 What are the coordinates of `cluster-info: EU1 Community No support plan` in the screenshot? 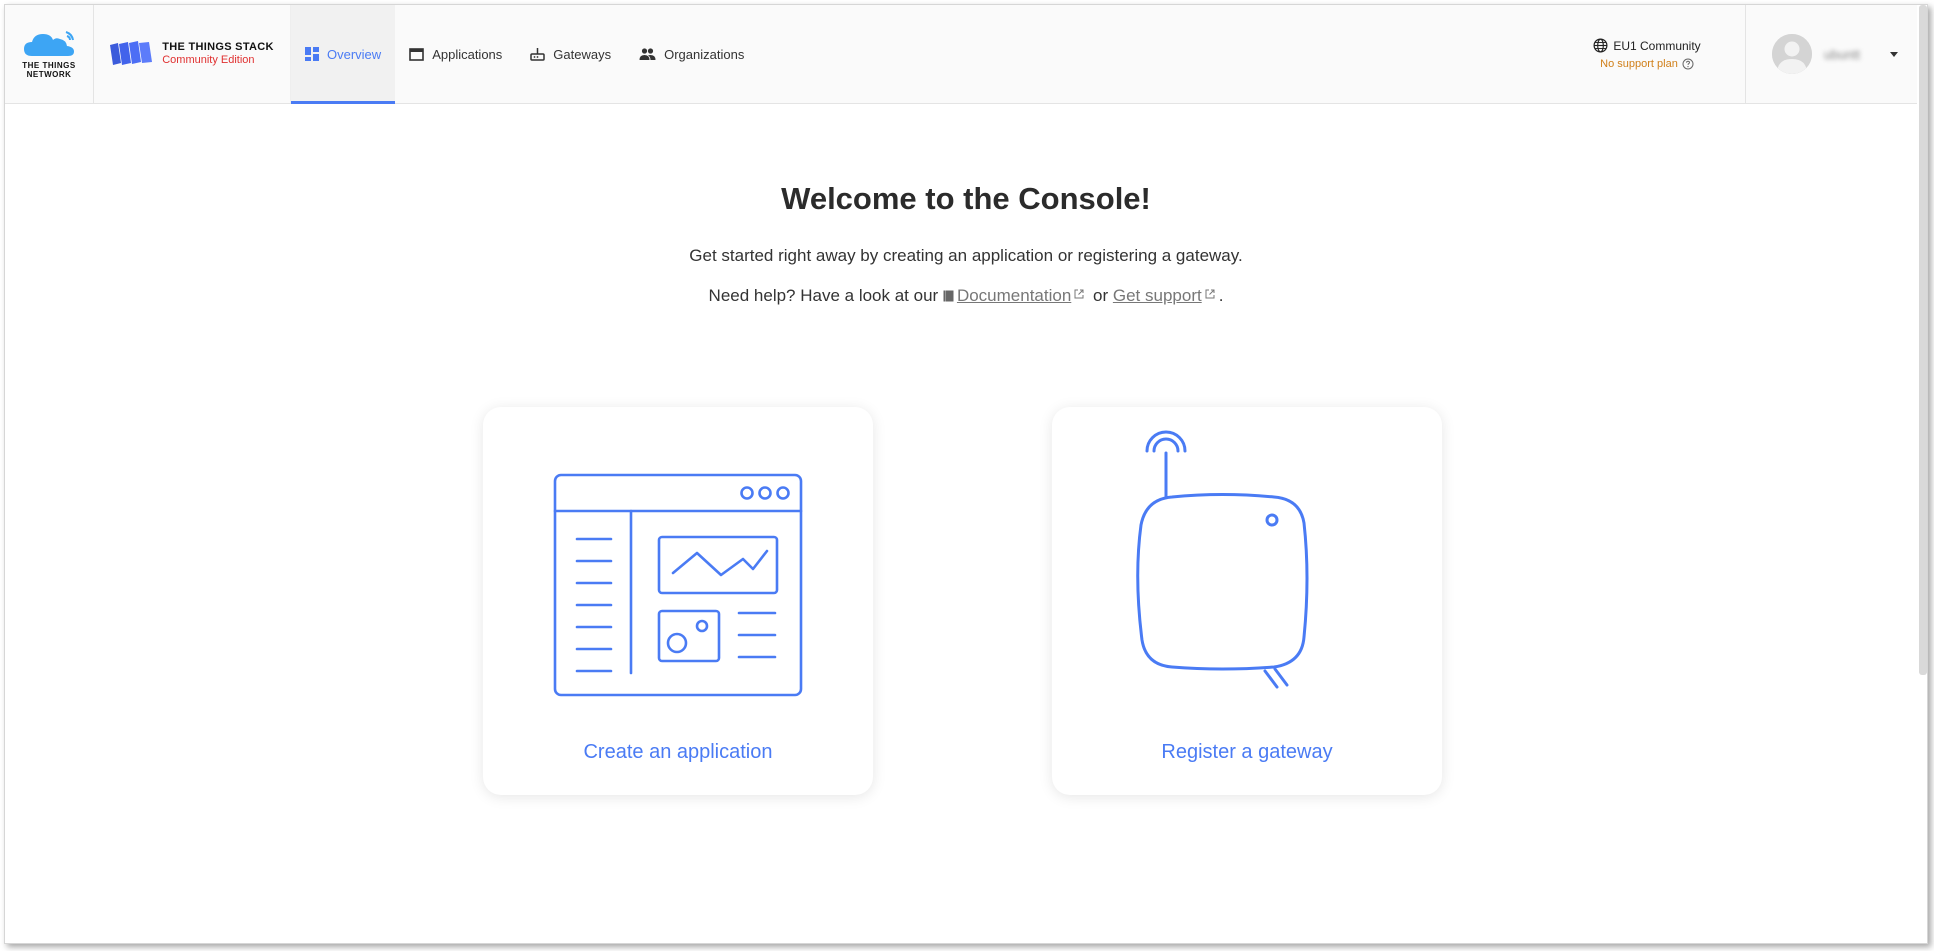 It's located at (1647, 54).